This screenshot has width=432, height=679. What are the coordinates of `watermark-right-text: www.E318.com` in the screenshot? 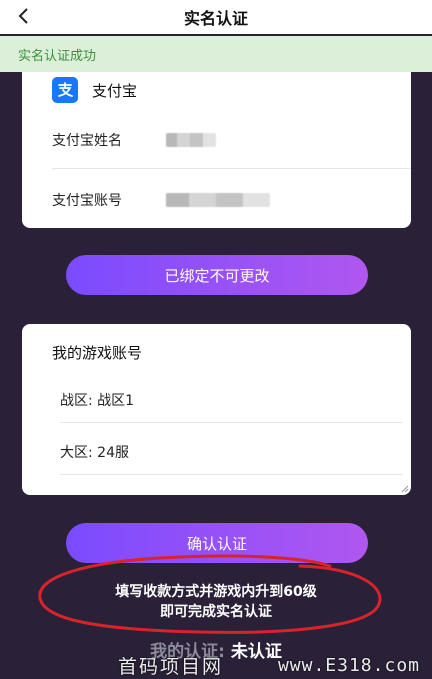 It's located at (348, 665).